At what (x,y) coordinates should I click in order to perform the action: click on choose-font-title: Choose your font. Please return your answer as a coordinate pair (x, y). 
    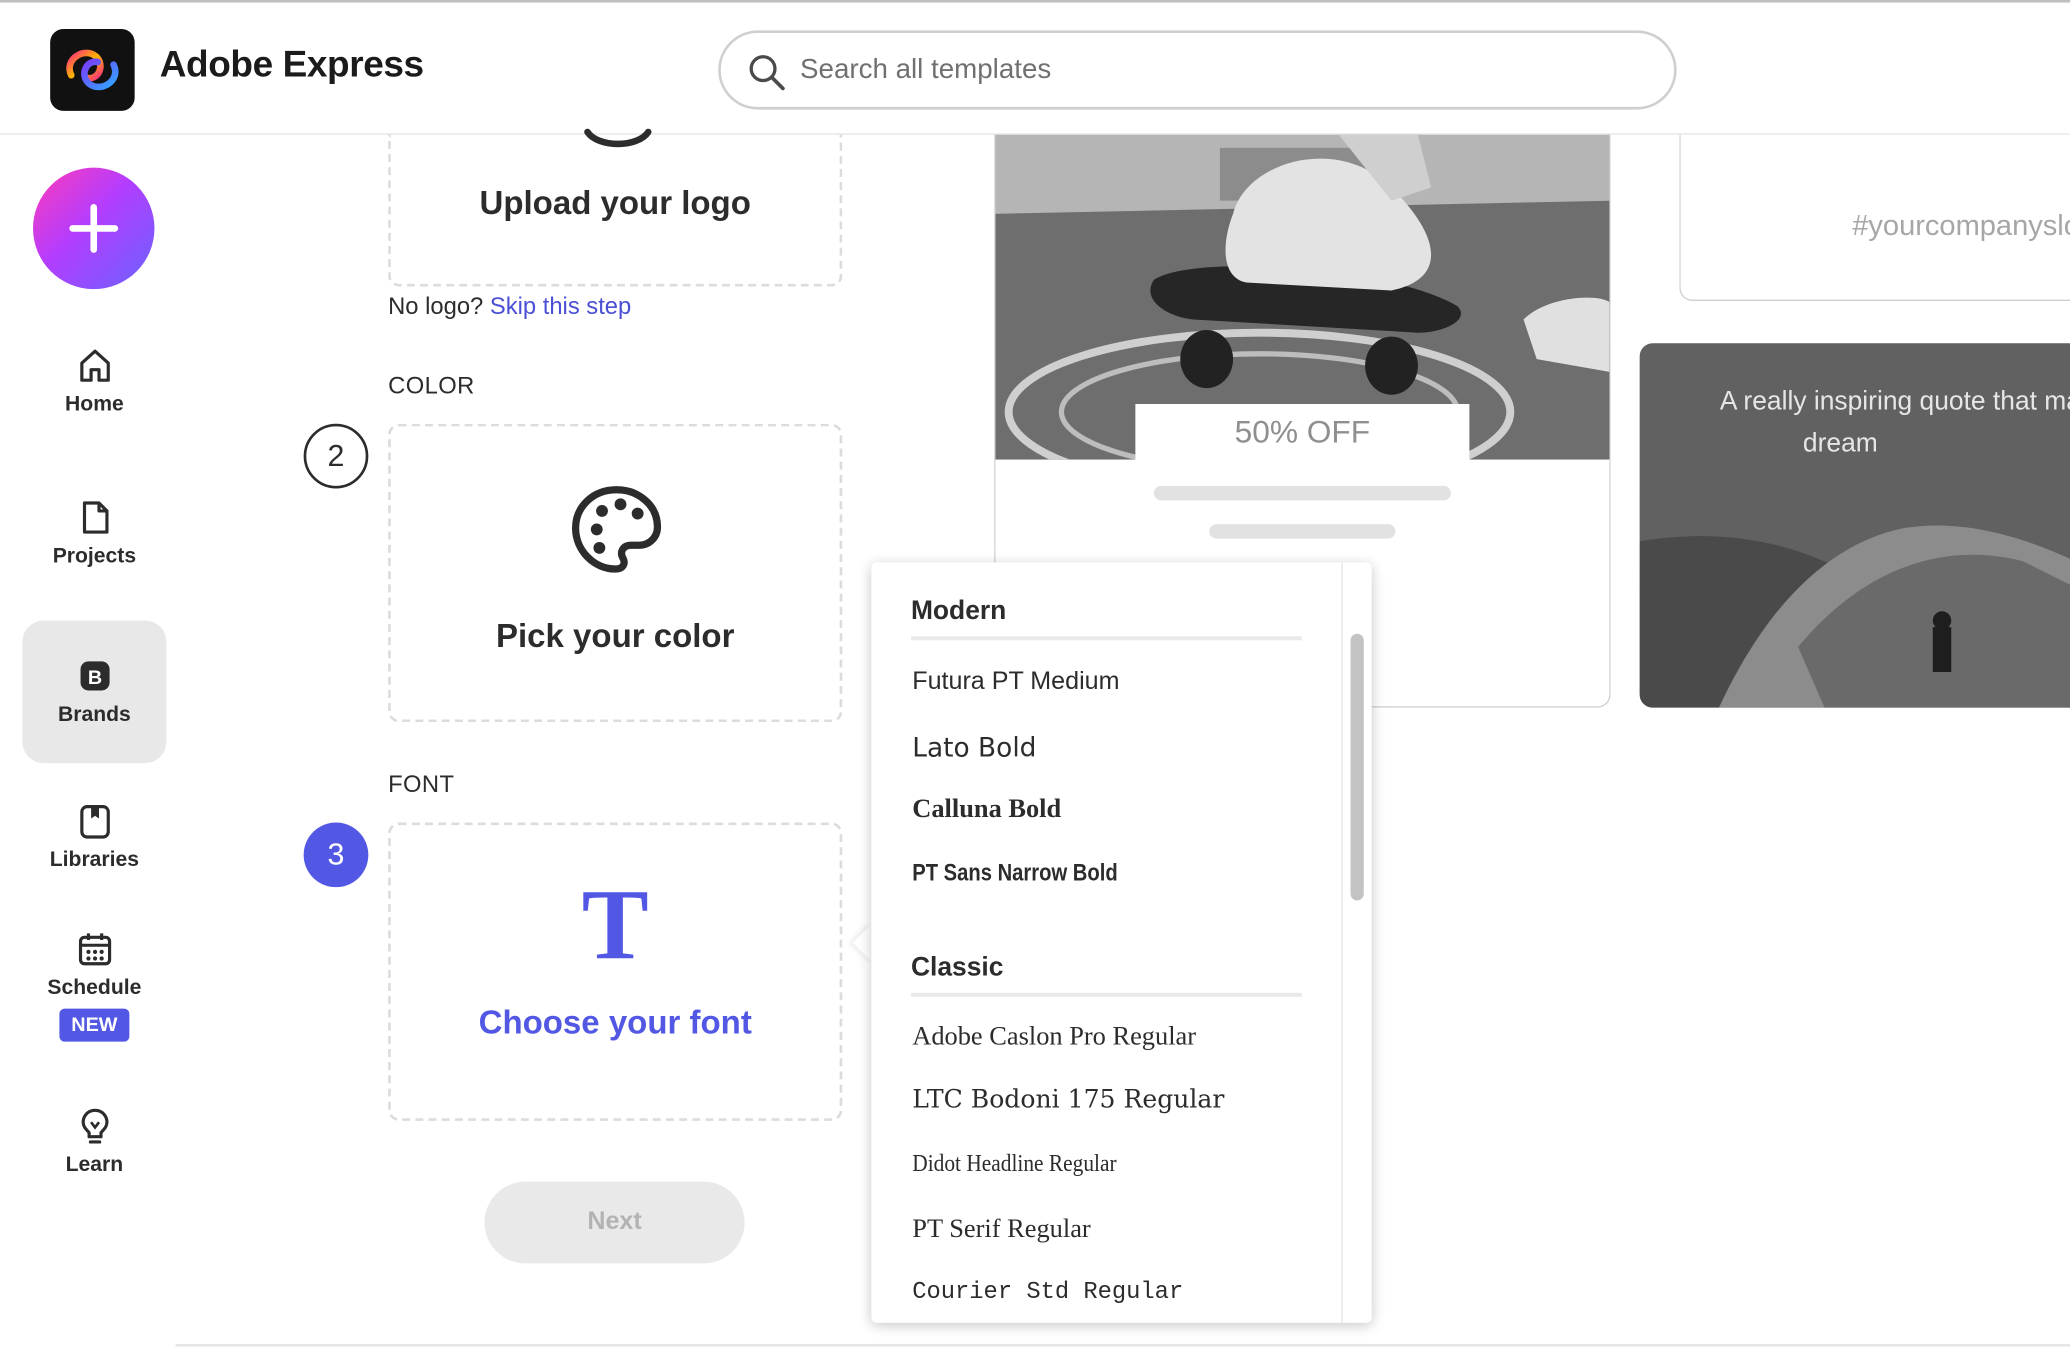
    Looking at the image, I should click on (615, 1023).